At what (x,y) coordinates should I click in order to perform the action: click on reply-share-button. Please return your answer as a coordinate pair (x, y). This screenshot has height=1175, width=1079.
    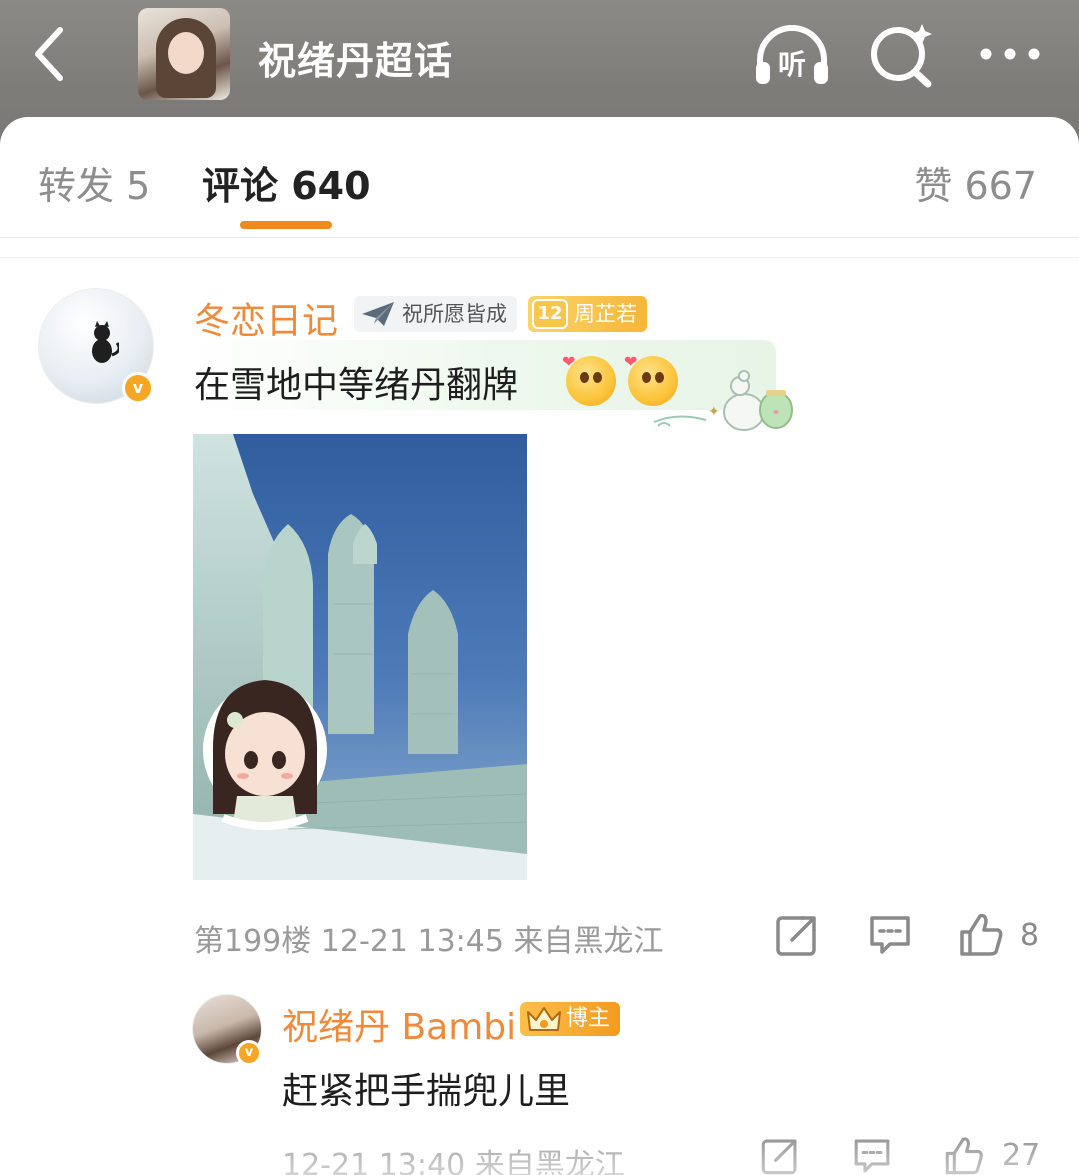
    Looking at the image, I should click on (780, 1154).